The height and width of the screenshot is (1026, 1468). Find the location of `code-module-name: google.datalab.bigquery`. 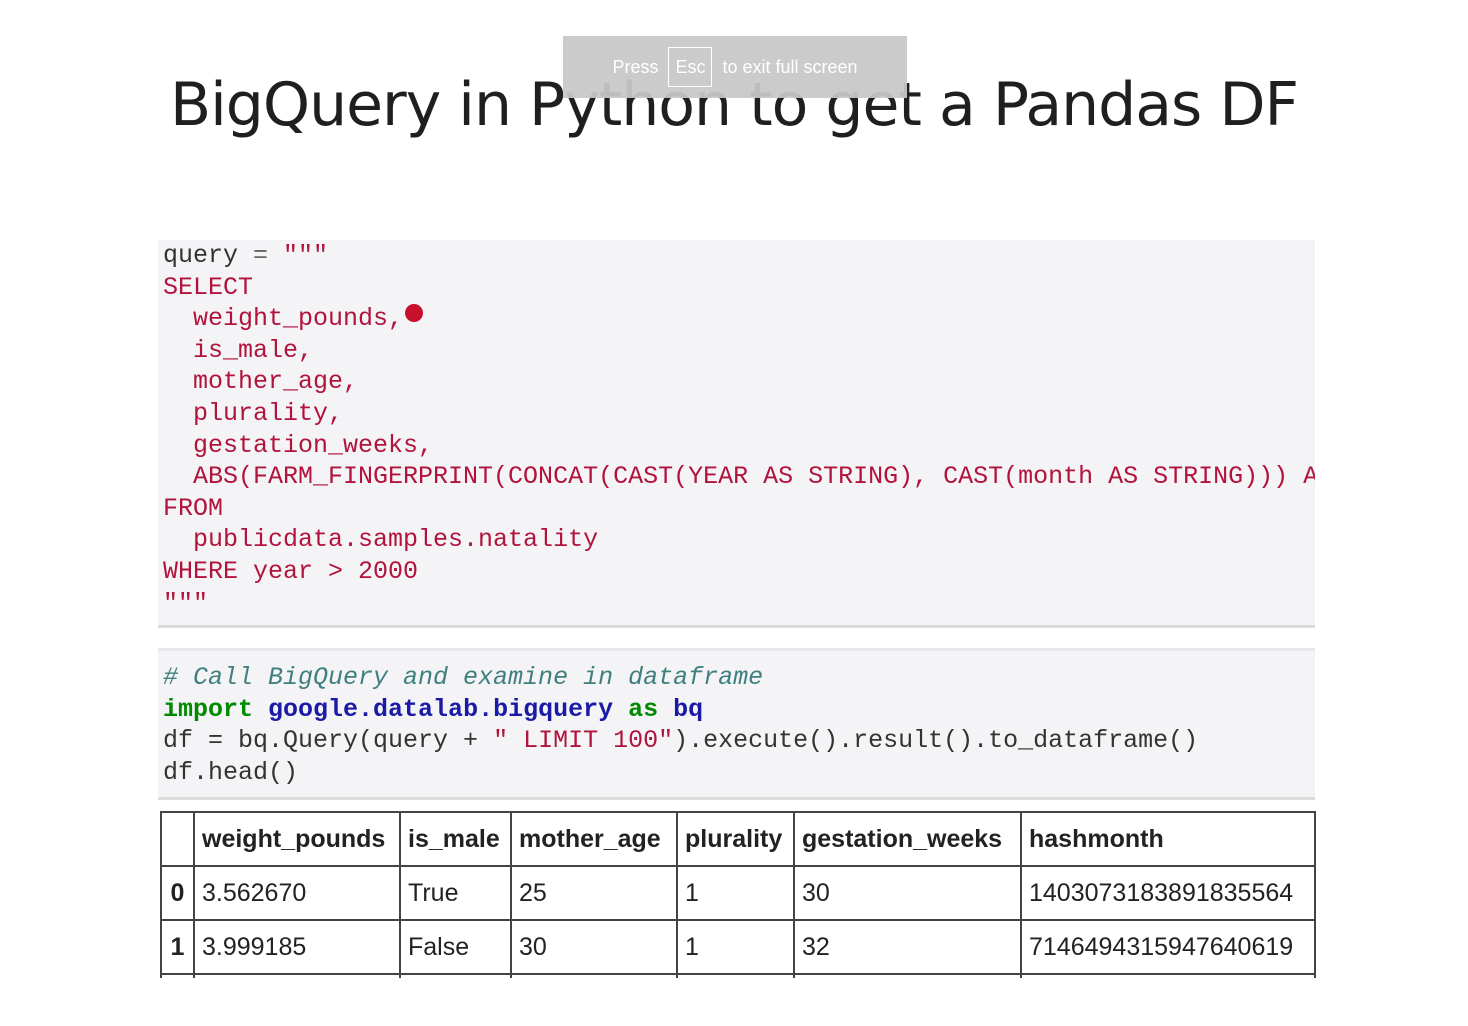

code-module-name: google.datalab.bigquery is located at coordinates (441, 709).